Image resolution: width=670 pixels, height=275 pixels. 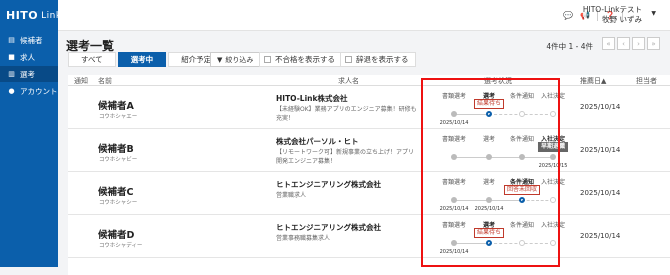 What do you see at coordinates (608, 43) in the screenshot?
I see `first-page-icon: «` at bounding box center [608, 43].